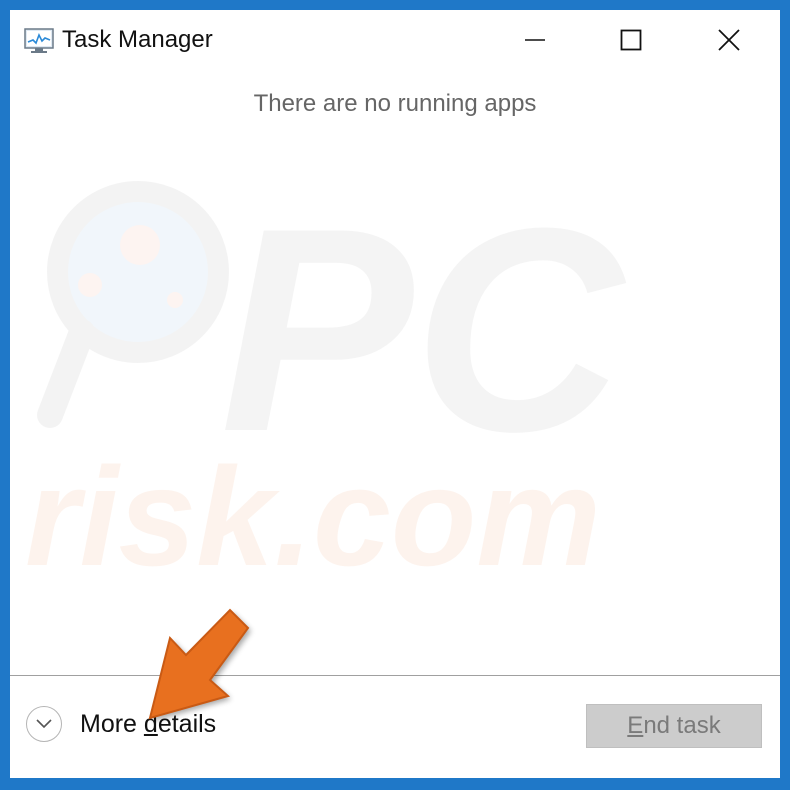  I want to click on maximize-icon, so click(631, 40).